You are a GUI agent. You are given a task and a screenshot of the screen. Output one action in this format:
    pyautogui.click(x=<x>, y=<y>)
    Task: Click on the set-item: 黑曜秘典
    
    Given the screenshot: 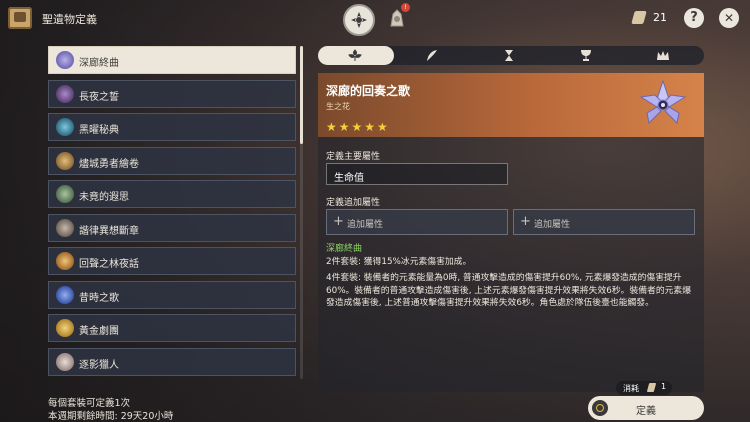 What is the action you would take?
    pyautogui.click(x=172, y=127)
    